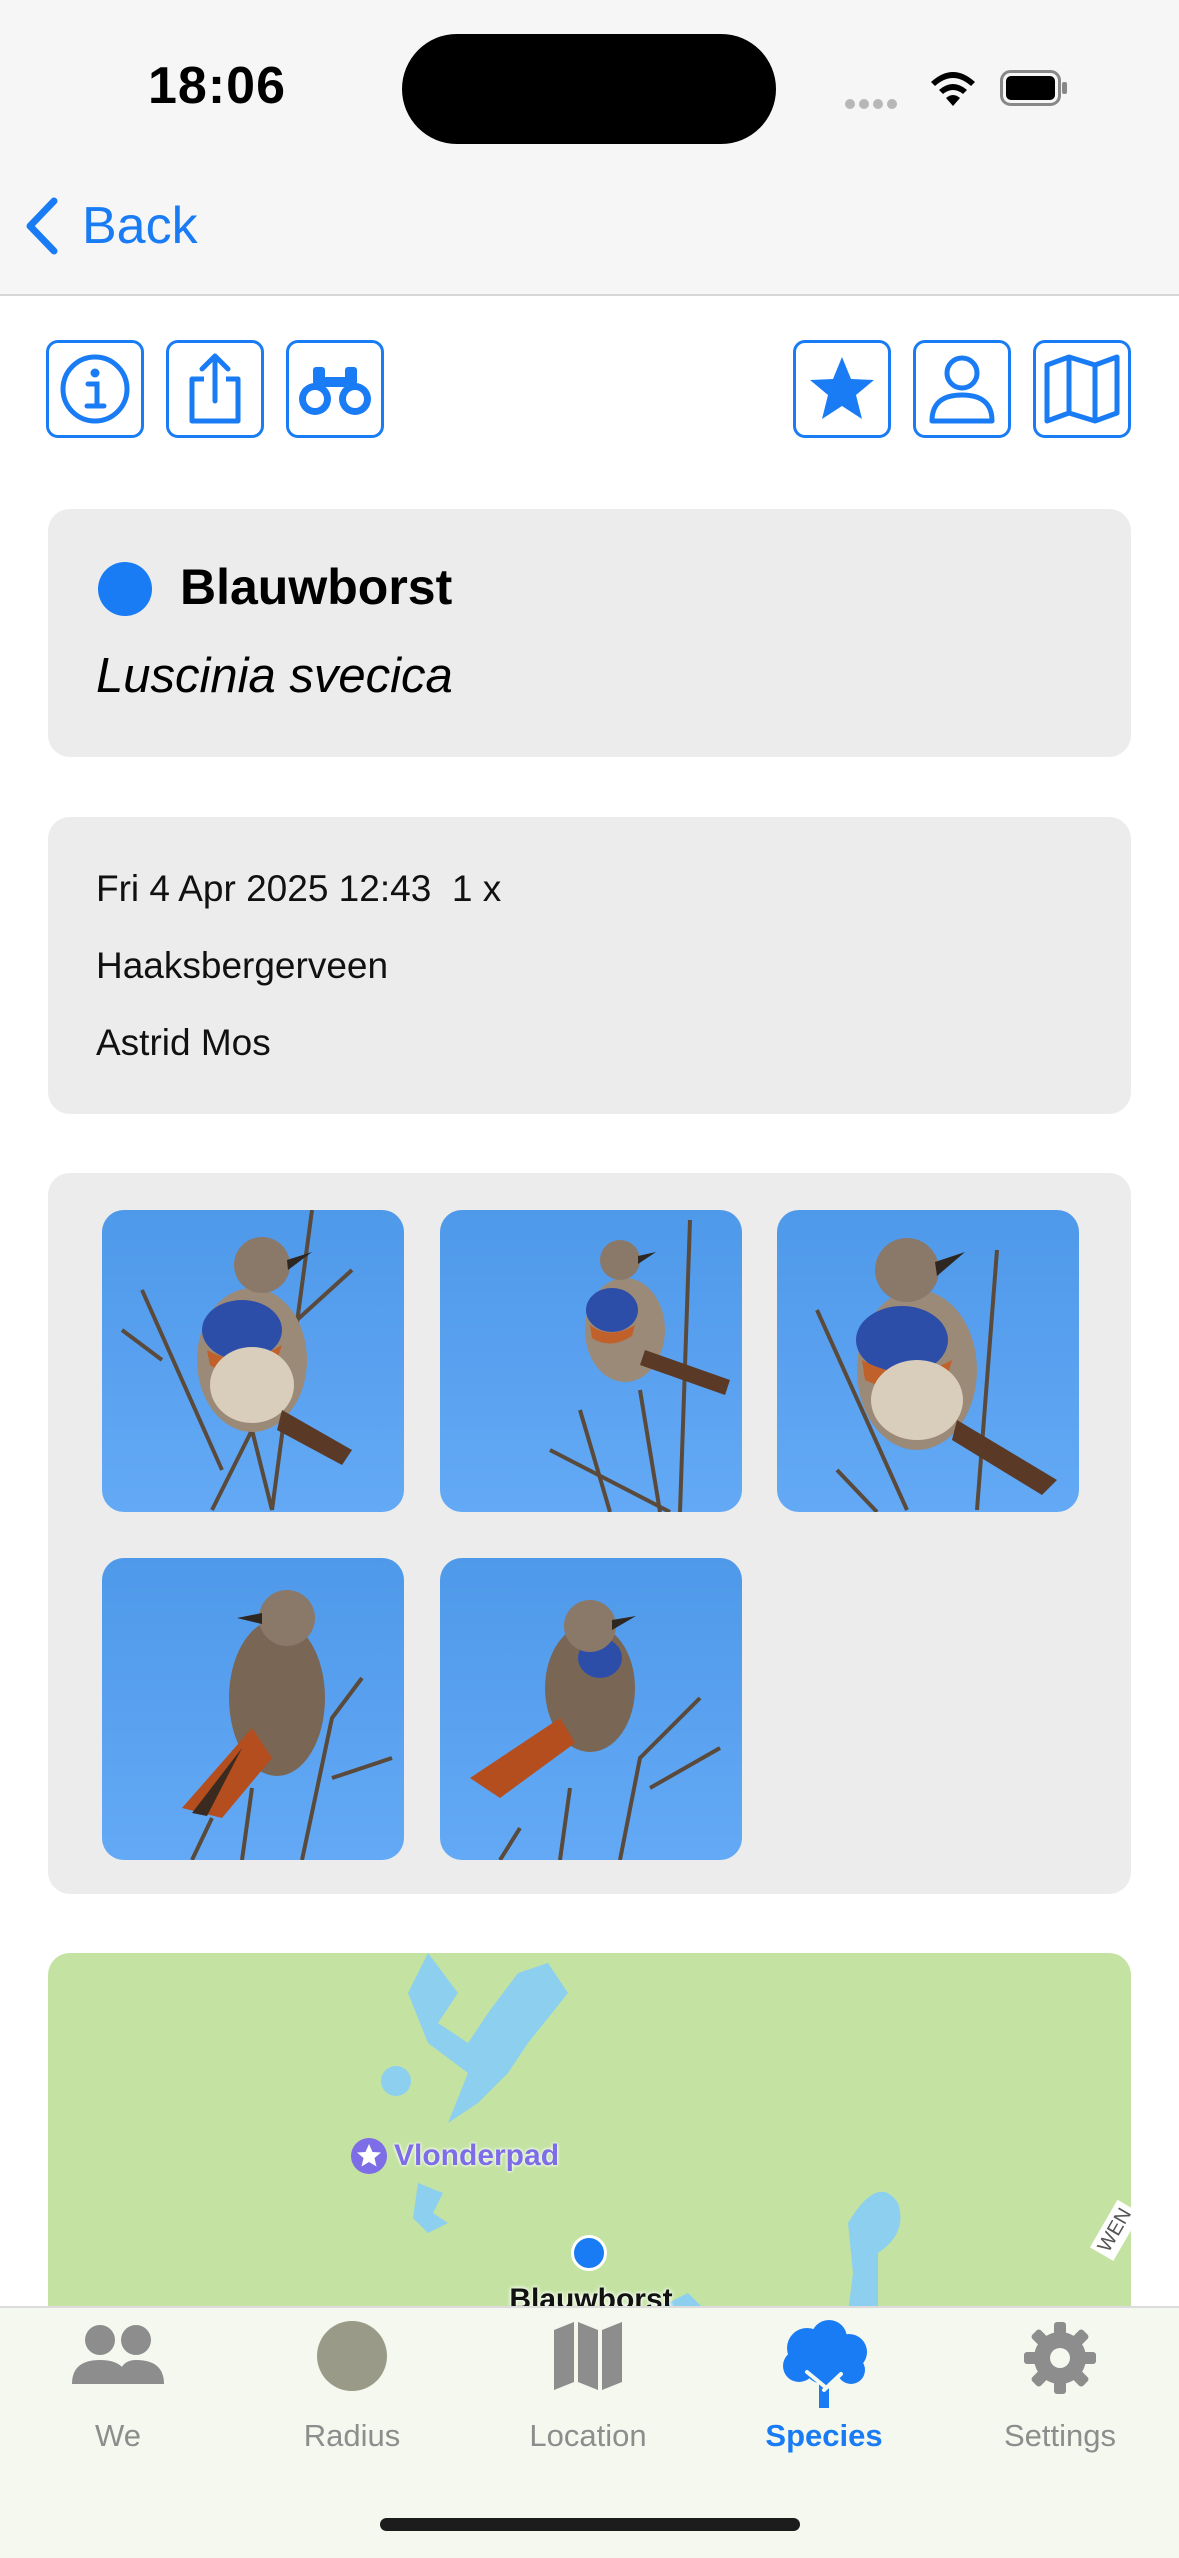 This screenshot has height=2558, width=1179. What do you see at coordinates (242, 965) in the screenshot?
I see `observation-location: Haaksbergerveen` at bounding box center [242, 965].